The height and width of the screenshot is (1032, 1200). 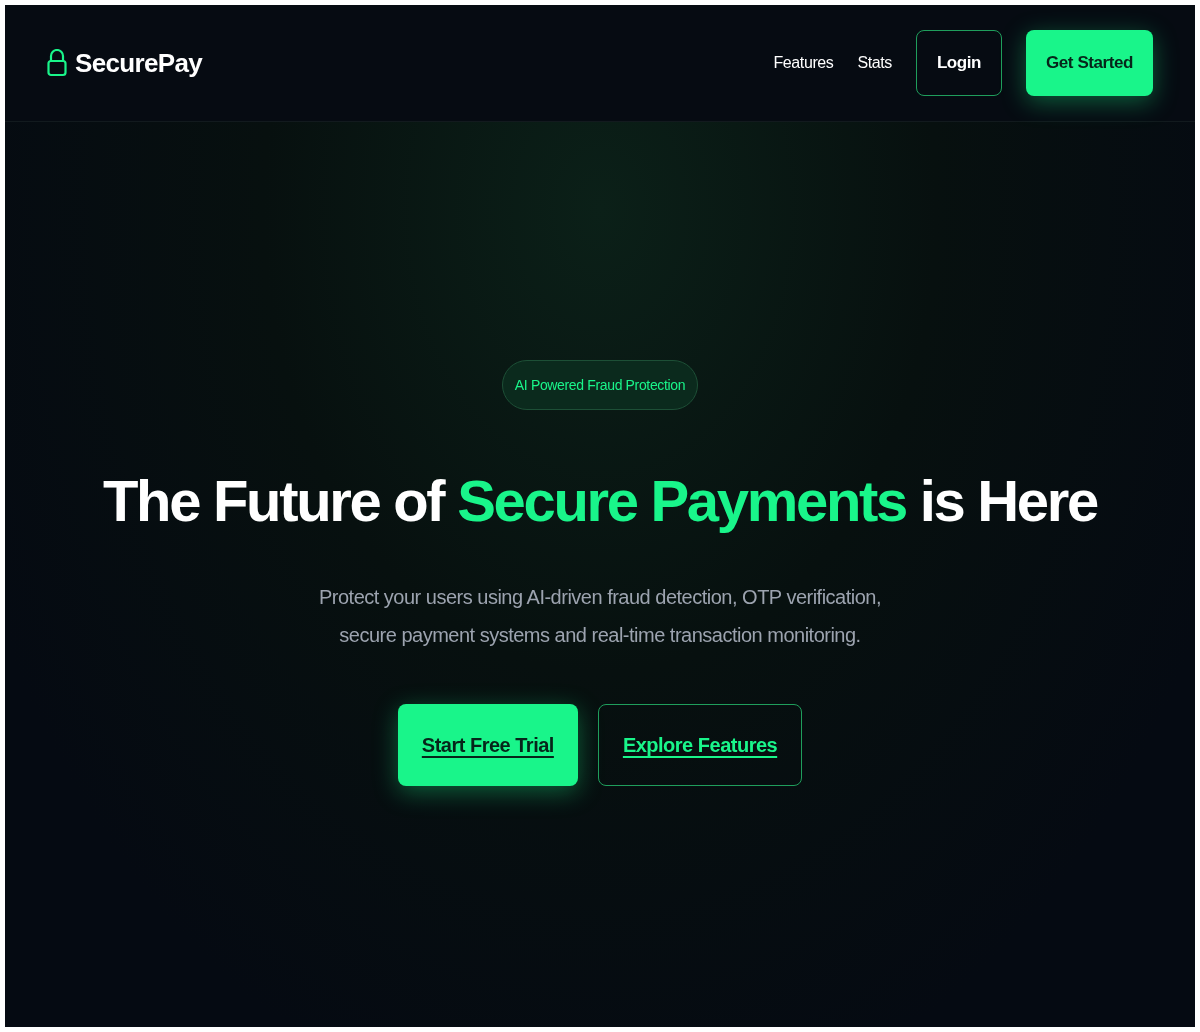 I want to click on feature-badge: AI Powered Fraud Protection, so click(x=600, y=385).